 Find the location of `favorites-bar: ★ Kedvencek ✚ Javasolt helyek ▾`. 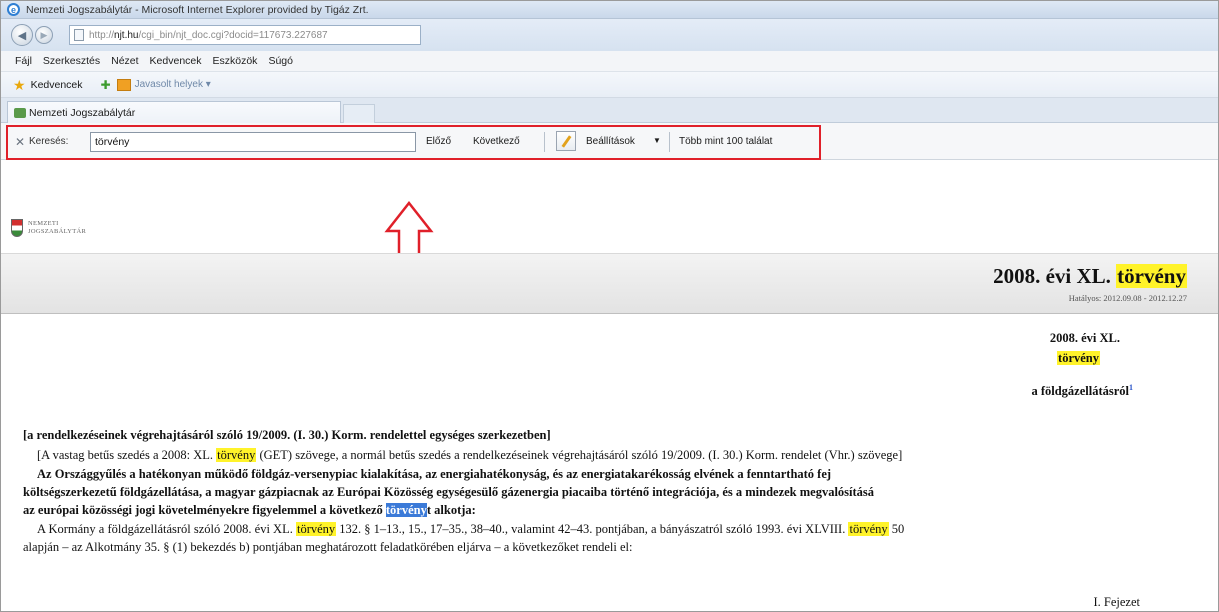

favorites-bar: ★ Kedvencek ✚ Javasolt helyek ▾ is located at coordinates (609, 85).